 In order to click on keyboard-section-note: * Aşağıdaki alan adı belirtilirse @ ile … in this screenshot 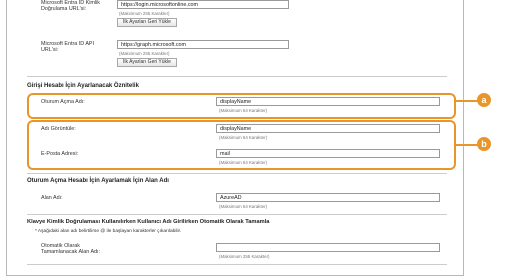, I will do `click(108, 231)`.